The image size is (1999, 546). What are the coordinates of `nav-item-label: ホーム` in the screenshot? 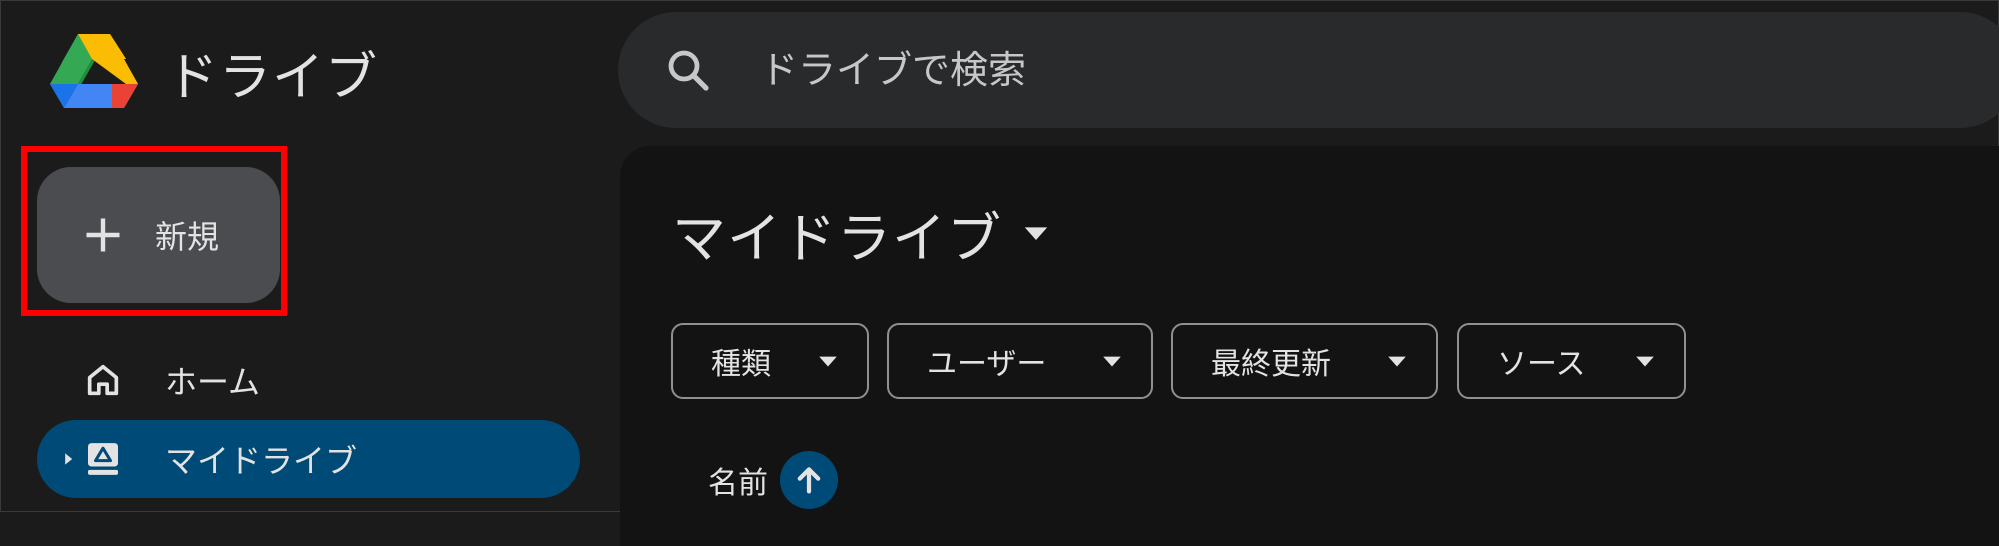 It's located at (213, 382).